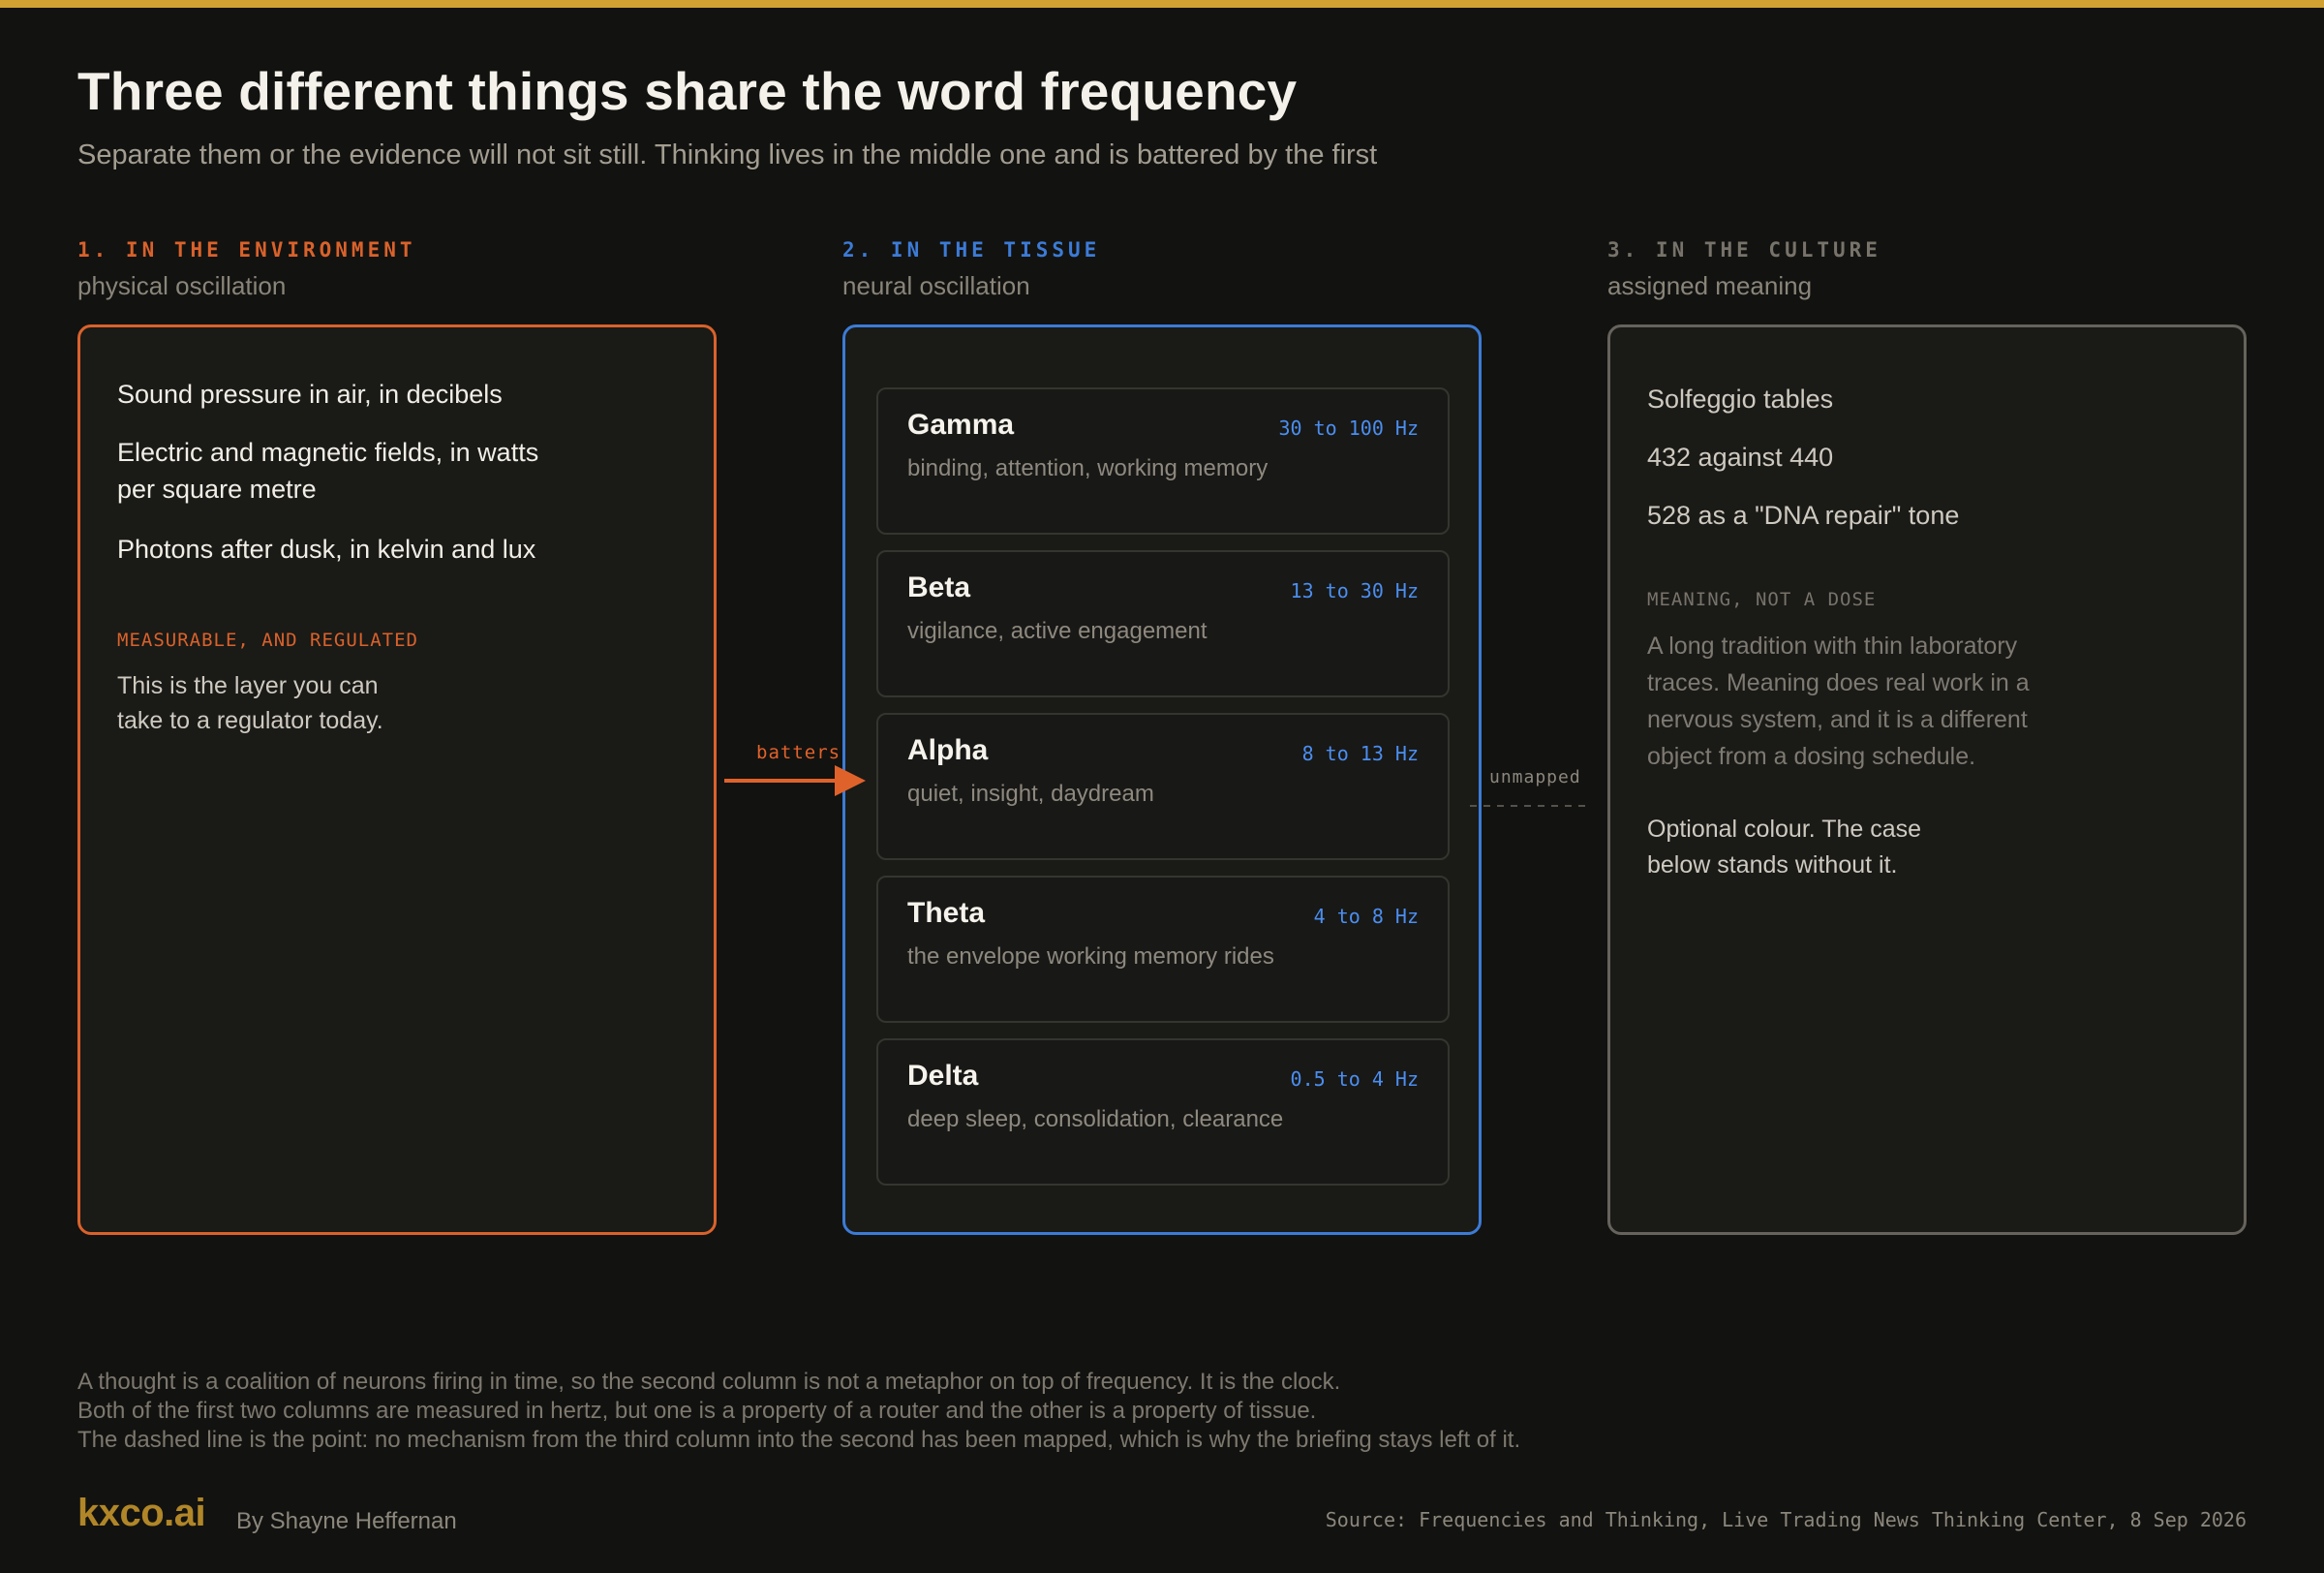  Describe the element at coordinates (1803, 515) in the screenshot. I see `culture-item: 528 as a "DNA repair" tone` at that location.